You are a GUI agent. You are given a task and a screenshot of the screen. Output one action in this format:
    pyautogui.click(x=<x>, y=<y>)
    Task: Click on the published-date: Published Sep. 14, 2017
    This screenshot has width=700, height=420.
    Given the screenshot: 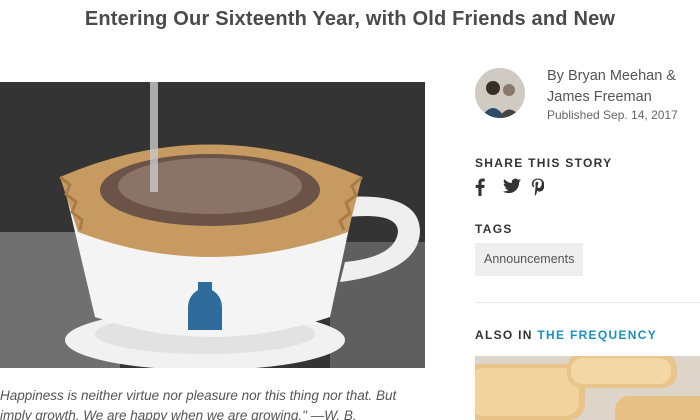 What is the action you would take?
    pyautogui.click(x=612, y=115)
    